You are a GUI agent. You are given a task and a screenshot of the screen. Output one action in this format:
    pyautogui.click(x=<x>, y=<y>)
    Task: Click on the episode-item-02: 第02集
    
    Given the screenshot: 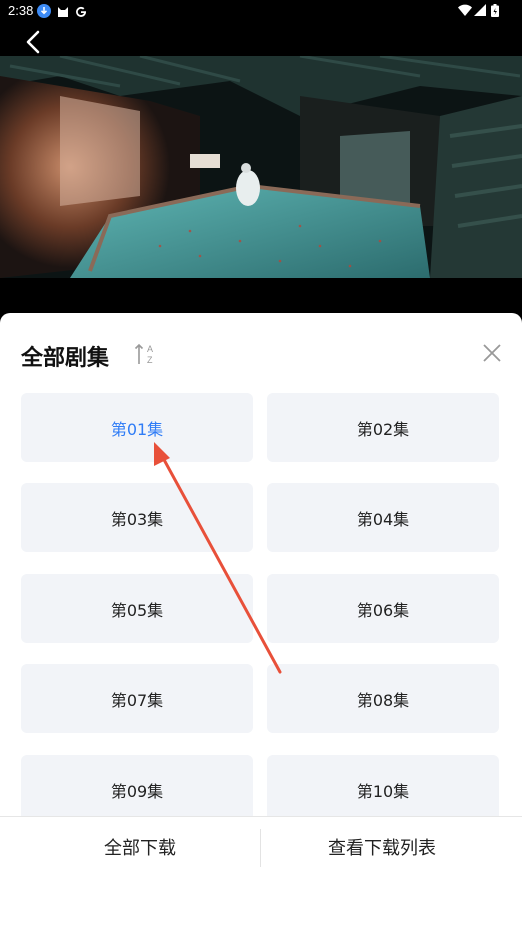 What is the action you would take?
    pyautogui.click(x=383, y=427)
    